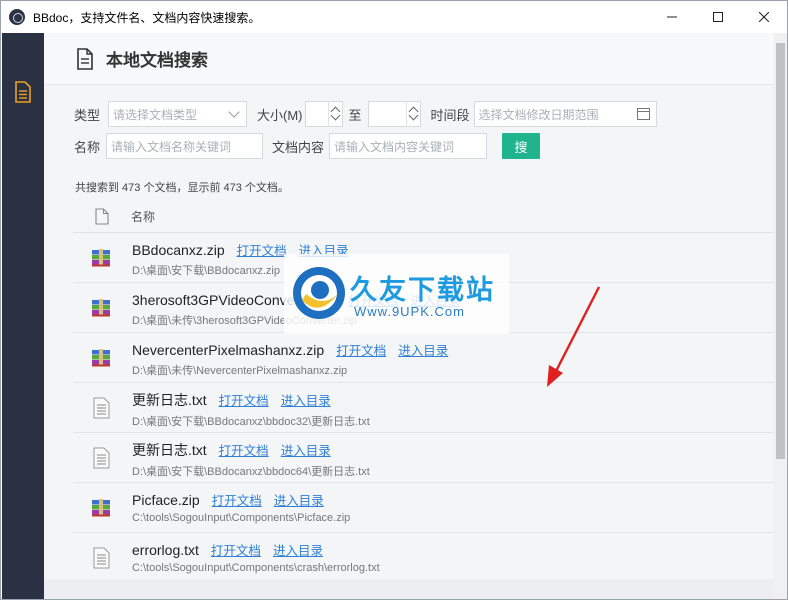  I want to click on watermark-overlay: 久友下载站 Www.9UPK.Com, so click(396, 294).